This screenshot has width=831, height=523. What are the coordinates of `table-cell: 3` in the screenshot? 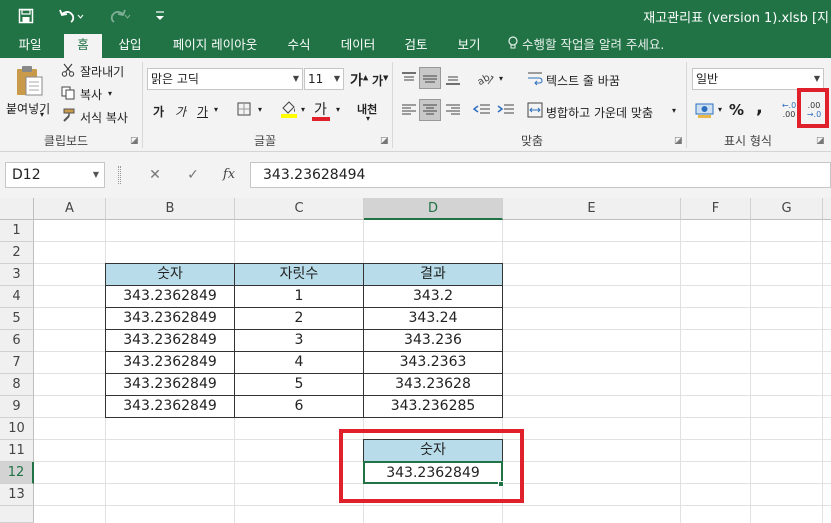 It's located at (299, 340).